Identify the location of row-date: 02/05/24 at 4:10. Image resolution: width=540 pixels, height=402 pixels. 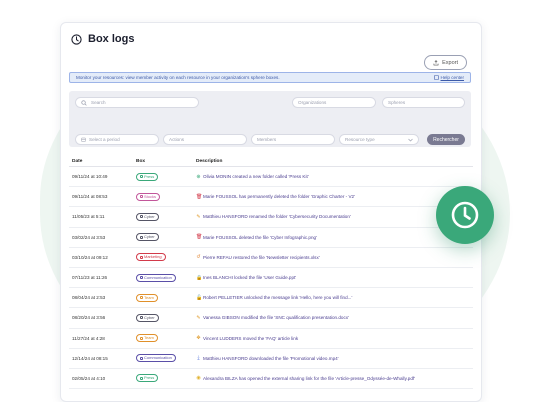
(101, 379).